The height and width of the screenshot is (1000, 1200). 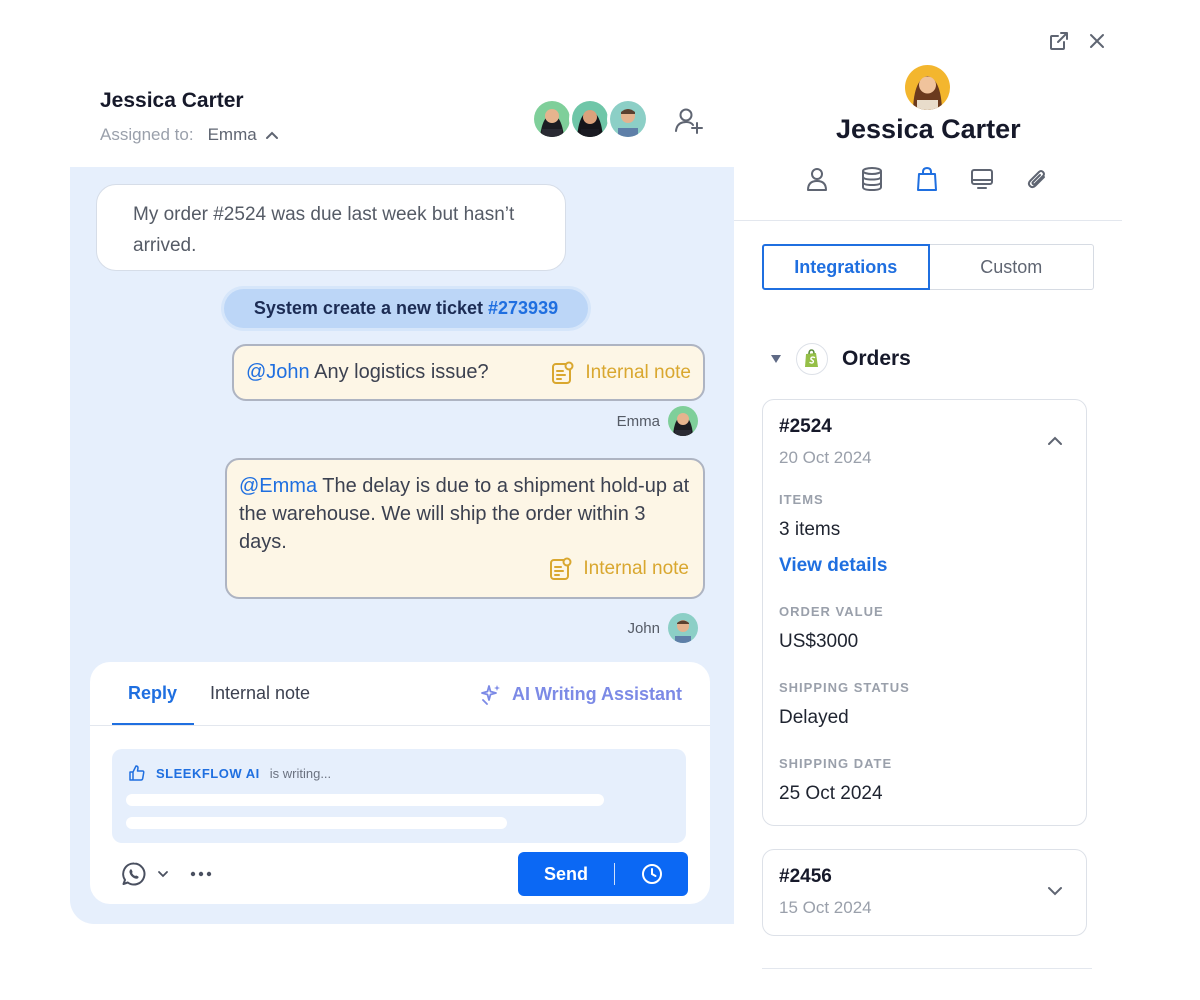 I want to click on order-date: 20 Oct 2024, so click(x=825, y=457).